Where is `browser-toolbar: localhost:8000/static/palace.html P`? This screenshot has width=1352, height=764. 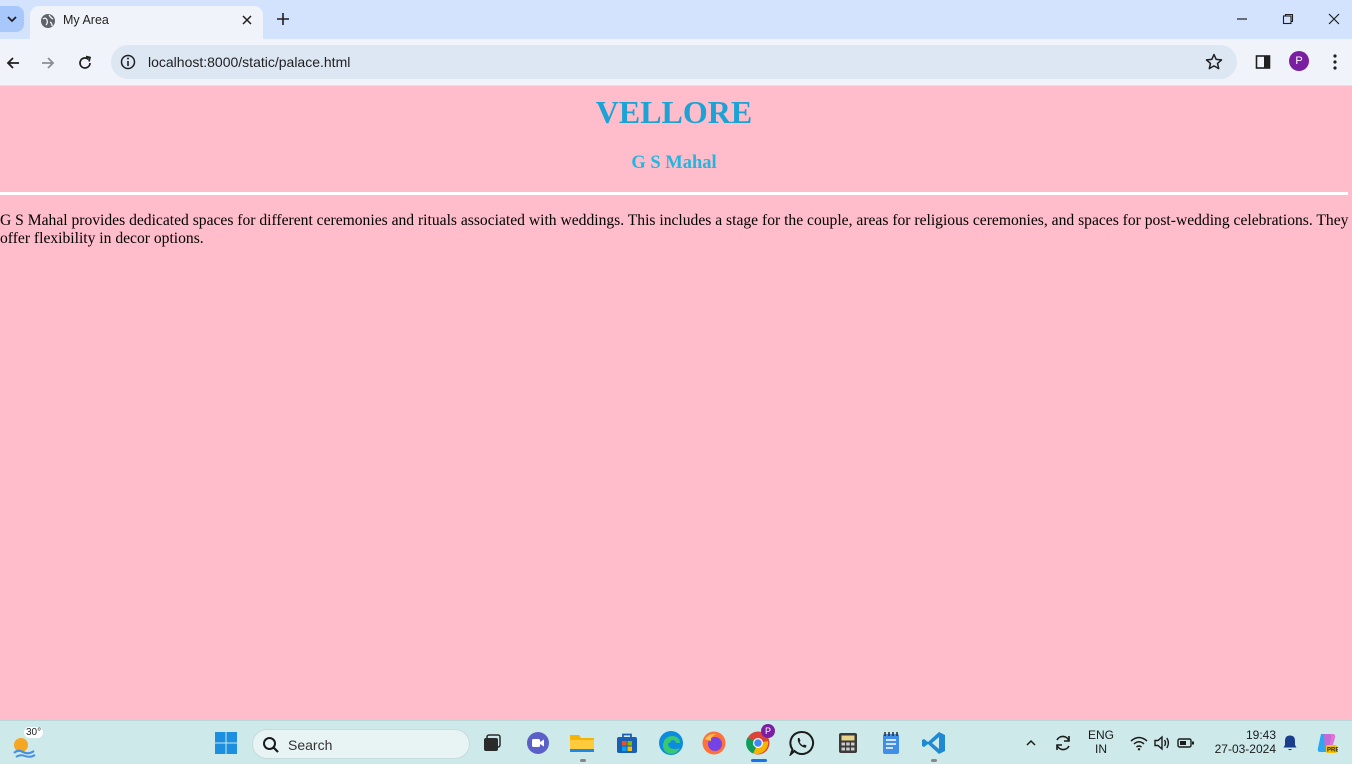
browser-toolbar: localhost:8000/static/palace.html P is located at coordinates (676, 62).